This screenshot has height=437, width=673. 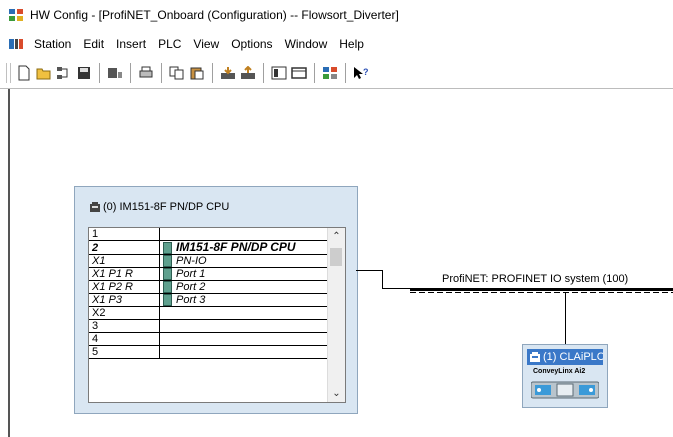 I want to click on save-icon, so click(x=84, y=73).